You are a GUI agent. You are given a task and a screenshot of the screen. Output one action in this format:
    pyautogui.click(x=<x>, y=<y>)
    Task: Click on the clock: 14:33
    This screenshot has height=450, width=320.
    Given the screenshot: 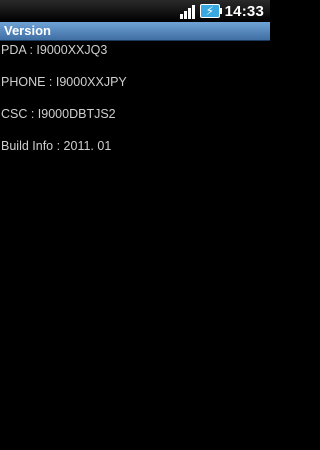 What is the action you would take?
    pyautogui.click(x=244, y=11)
    